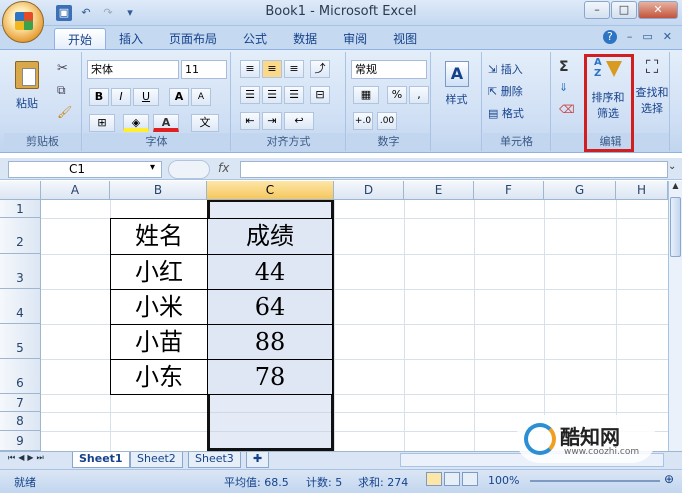 The width and height of the screenshot is (682, 493). What do you see at coordinates (667, 37) in the screenshot?
I see `workbook-close-icon: ✕` at bounding box center [667, 37].